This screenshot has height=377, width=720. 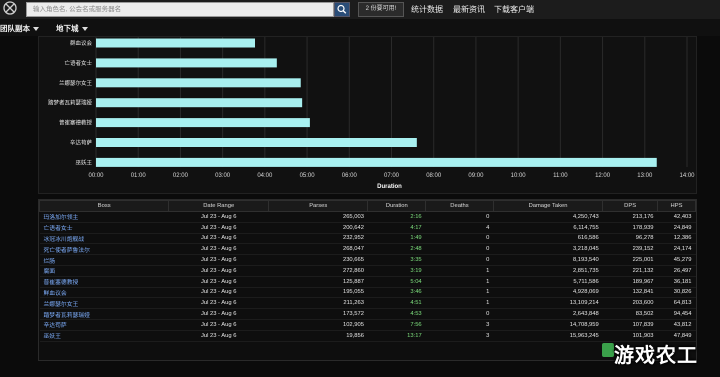 I want to click on boss-link: 鲜血议会, so click(x=104, y=293).